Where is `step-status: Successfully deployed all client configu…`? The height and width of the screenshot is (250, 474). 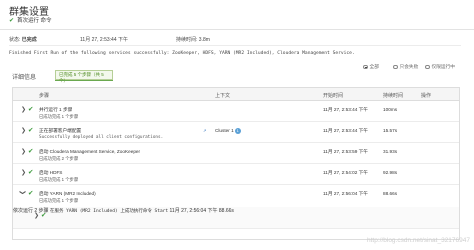
step-status: Successfully deployed all client configu… is located at coordinates (101, 137).